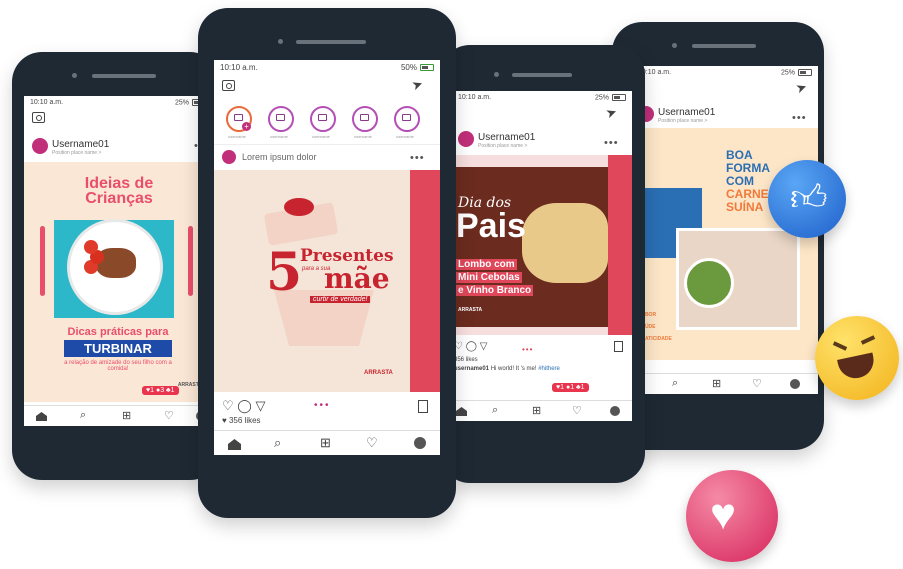 The width and height of the screenshot is (903, 569). Describe the element at coordinates (857, 367) in the screenshot. I see `laugh-mouth` at that location.